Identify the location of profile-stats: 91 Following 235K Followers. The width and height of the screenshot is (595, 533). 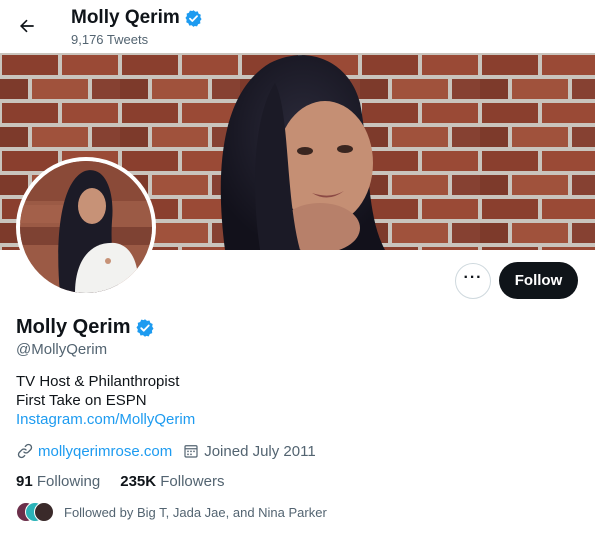
(120, 481).